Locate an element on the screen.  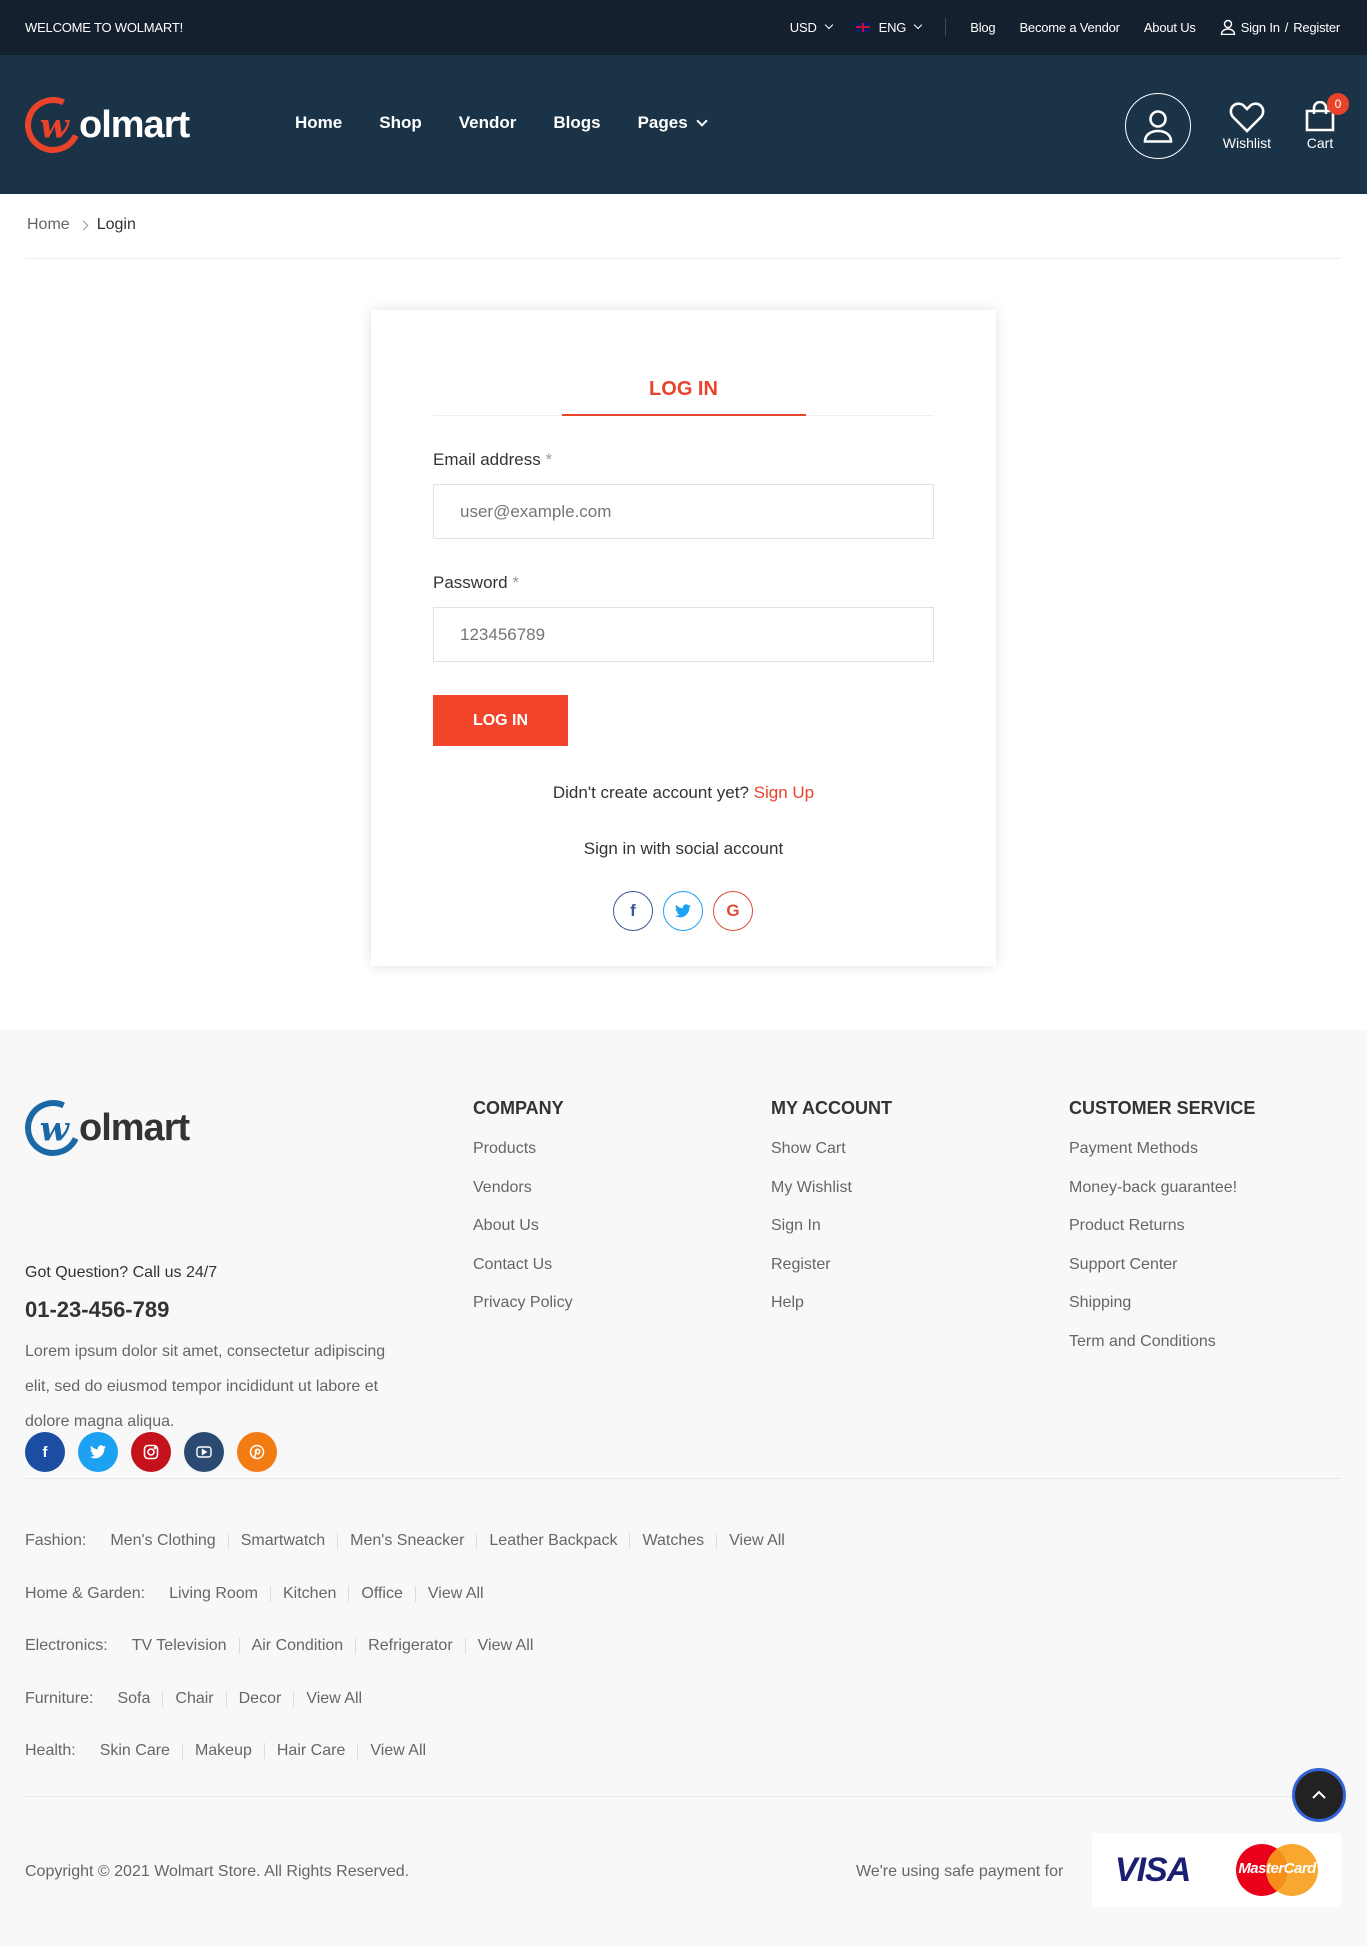
breadcrumb-home: Home is located at coordinates (48, 225).